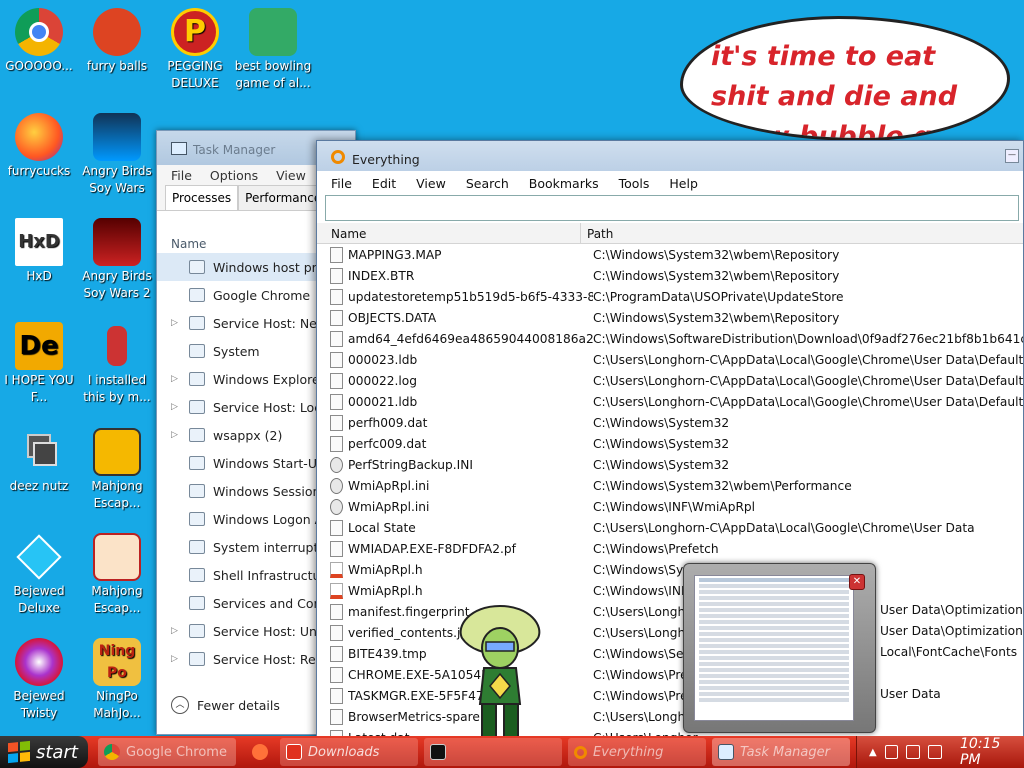 The image size is (1024, 768). Describe the element at coordinates (683, 183) in the screenshot. I see `menu-help: Help` at that location.